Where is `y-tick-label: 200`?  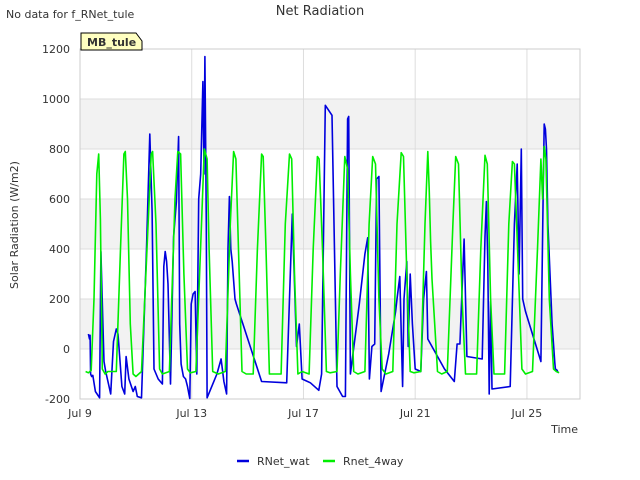 y-tick-label: 200 is located at coordinates (59, 299).